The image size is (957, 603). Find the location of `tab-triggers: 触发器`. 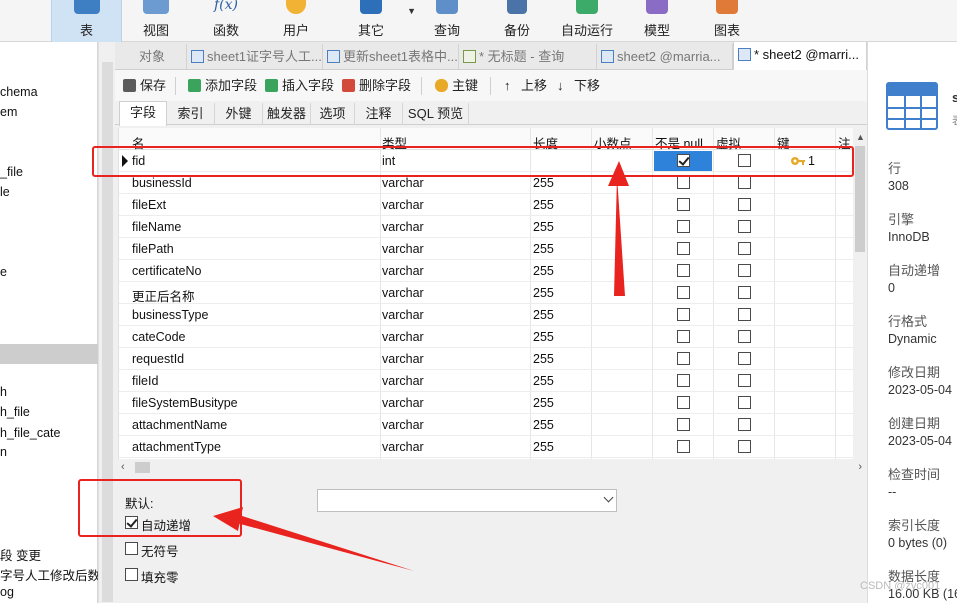

tab-triggers: 触发器 is located at coordinates (287, 114).